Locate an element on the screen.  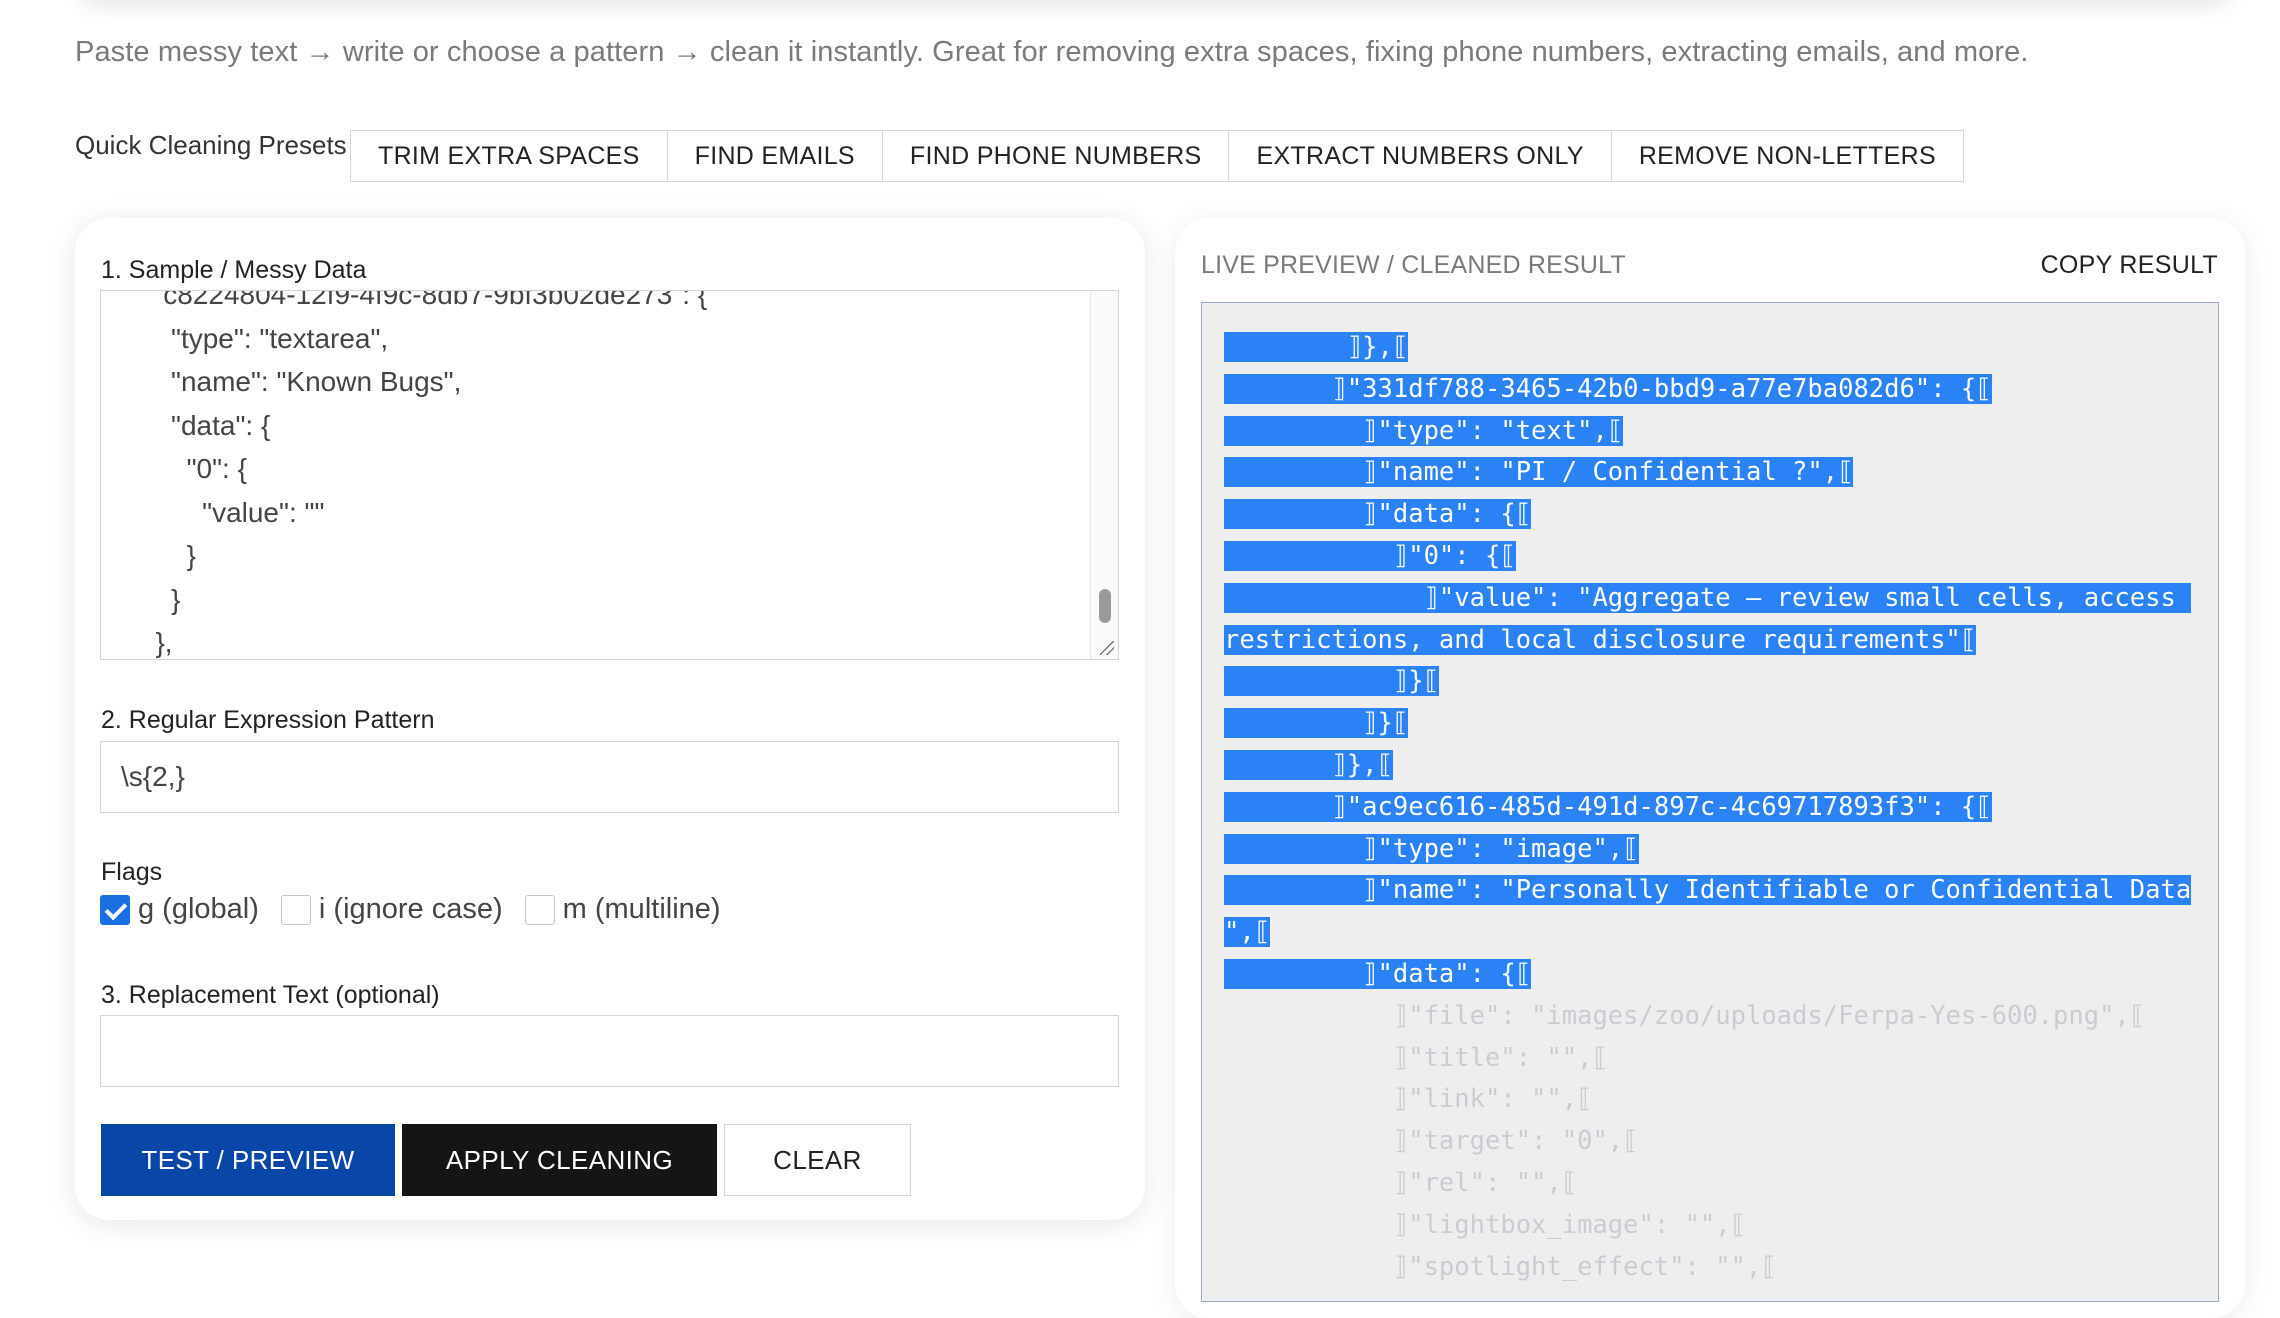
presets-label: Quick Cleaning Presets is located at coordinates (211, 145).